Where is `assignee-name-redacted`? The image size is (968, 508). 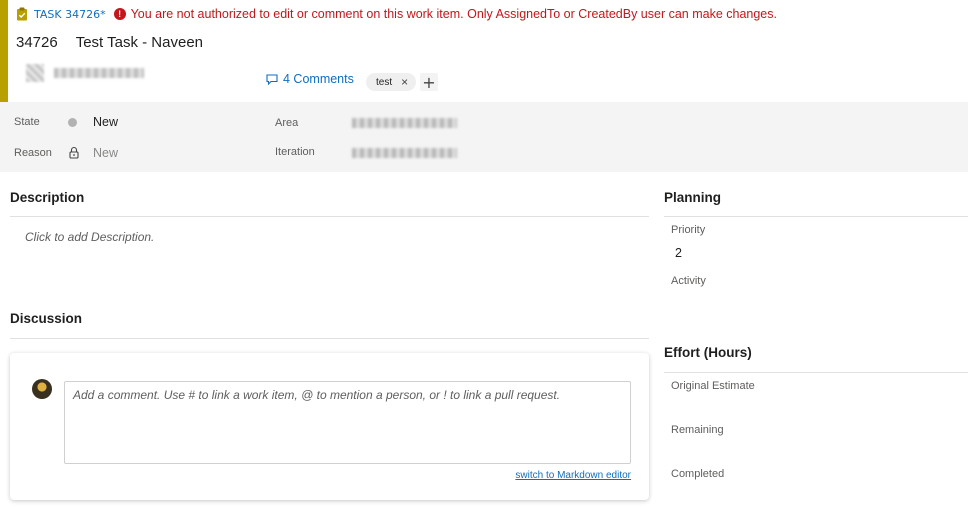
assignee-name-redacted is located at coordinates (99, 73).